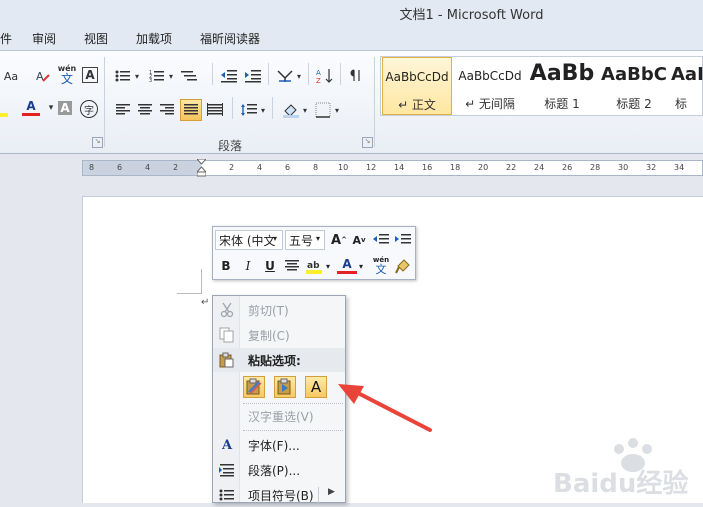 The image size is (703, 507). What do you see at coordinates (189, 76) in the screenshot?
I see `multilevel-list-icon` at bounding box center [189, 76].